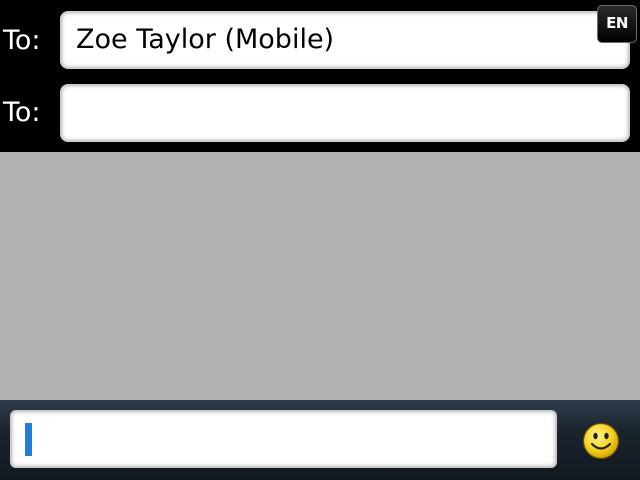  What do you see at coordinates (345, 40) in the screenshot?
I see `recipient-field-1: Zoe Taylor (Mobile)` at bounding box center [345, 40].